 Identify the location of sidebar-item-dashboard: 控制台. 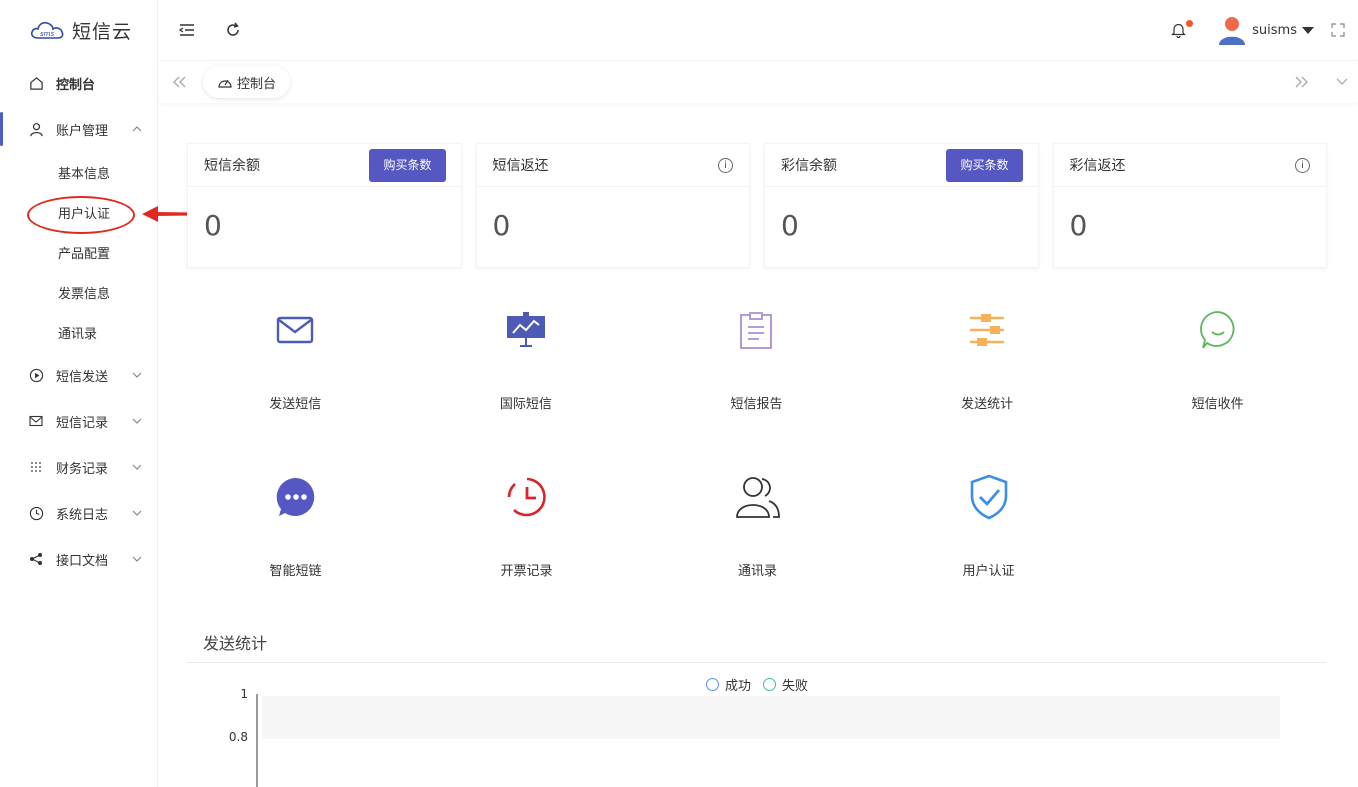
(78, 83).